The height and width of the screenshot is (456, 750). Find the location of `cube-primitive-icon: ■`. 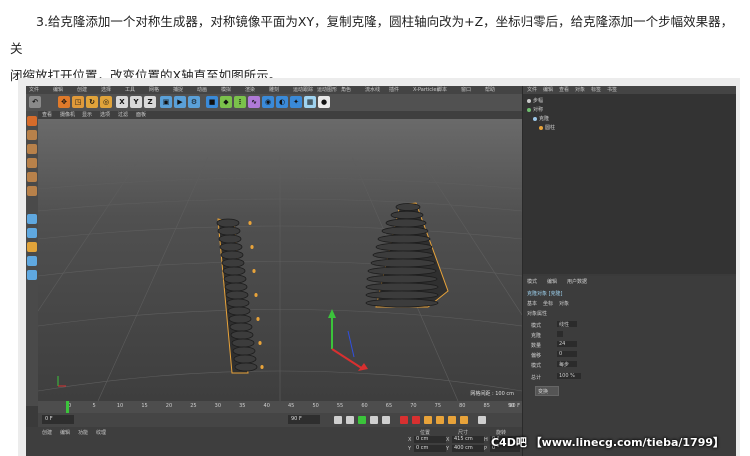

cube-primitive-icon: ■ is located at coordinates (212, 102).